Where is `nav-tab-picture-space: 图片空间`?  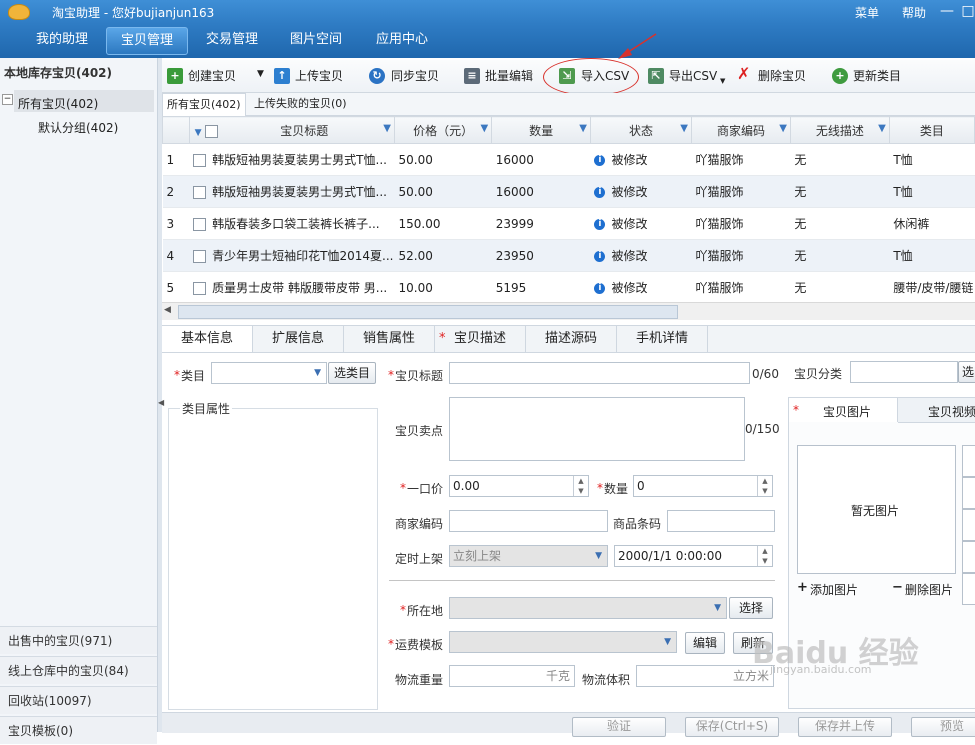
nav-tab-picture-space: 图片空间 is located at coordinates (316, 40).